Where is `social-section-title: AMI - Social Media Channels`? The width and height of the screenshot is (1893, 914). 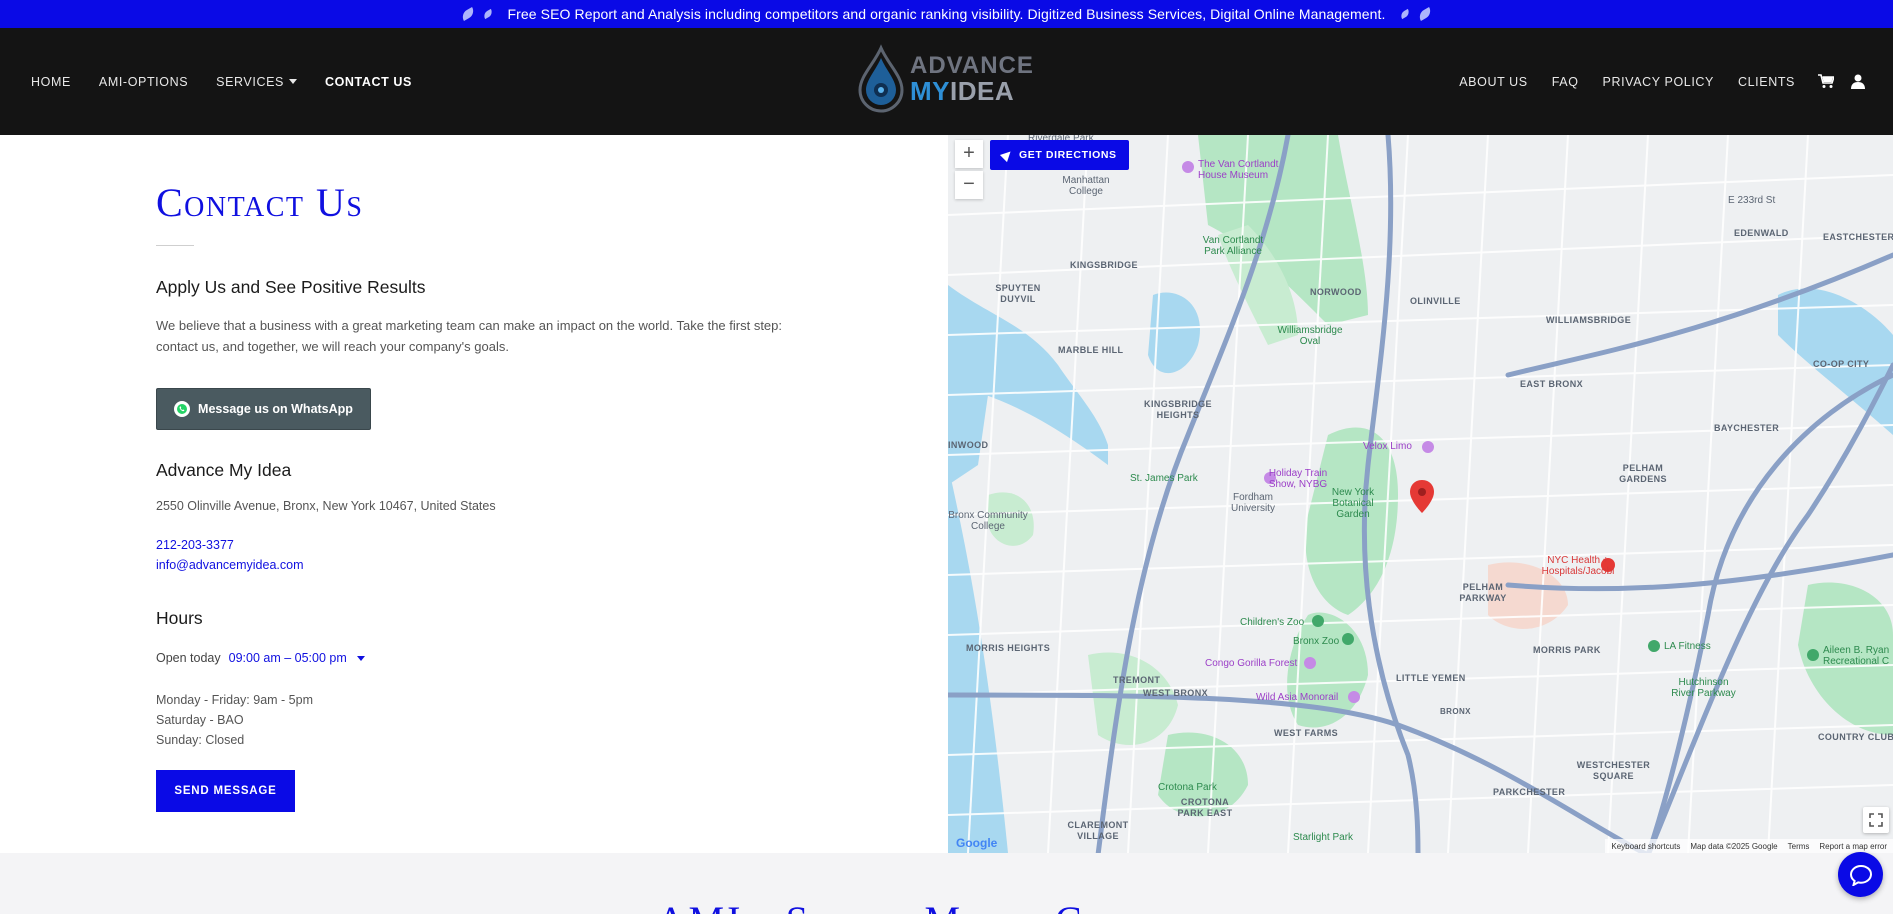 social-section-title: AMI - Social Media Channels is located at coordinates (946, 905).